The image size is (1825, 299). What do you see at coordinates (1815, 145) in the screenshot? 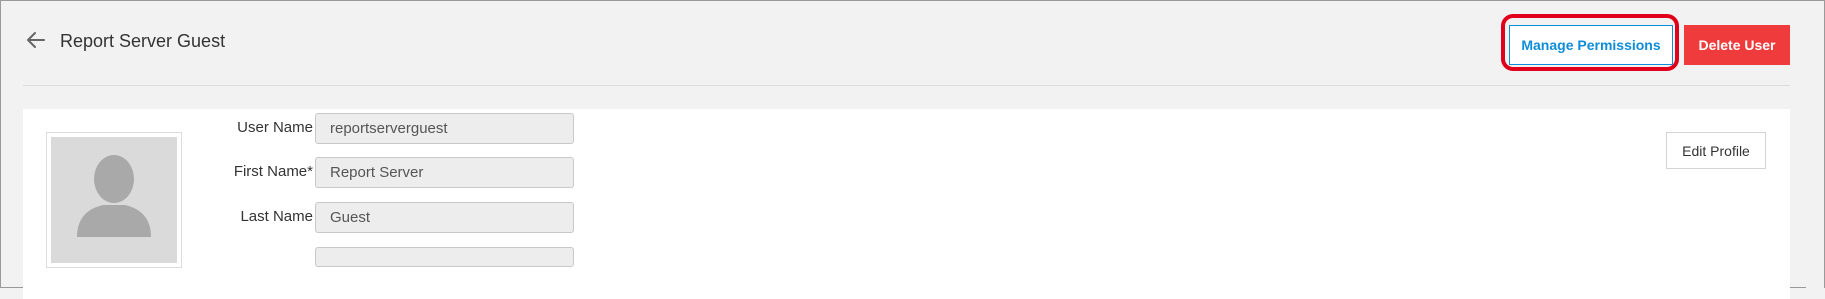
I see `scrollbar` at bounding box center [1815, 145].